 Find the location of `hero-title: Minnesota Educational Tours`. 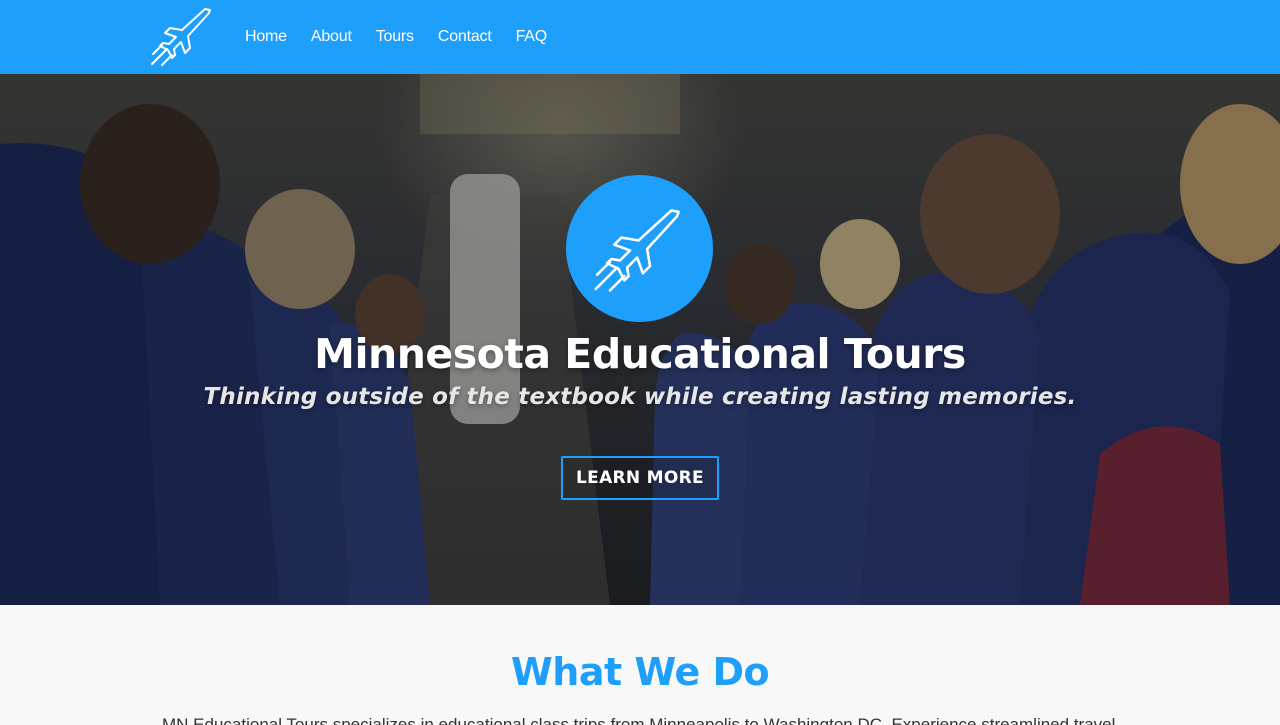

hero-title: Minnesota Educational Tours is located at coordinates (640, 354).